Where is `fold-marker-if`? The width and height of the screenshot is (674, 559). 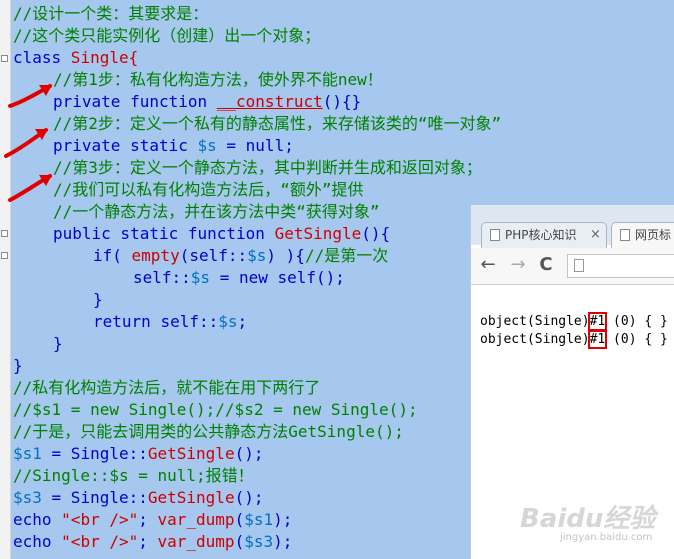
fold-marker-if is located at coordinates (4, 255).